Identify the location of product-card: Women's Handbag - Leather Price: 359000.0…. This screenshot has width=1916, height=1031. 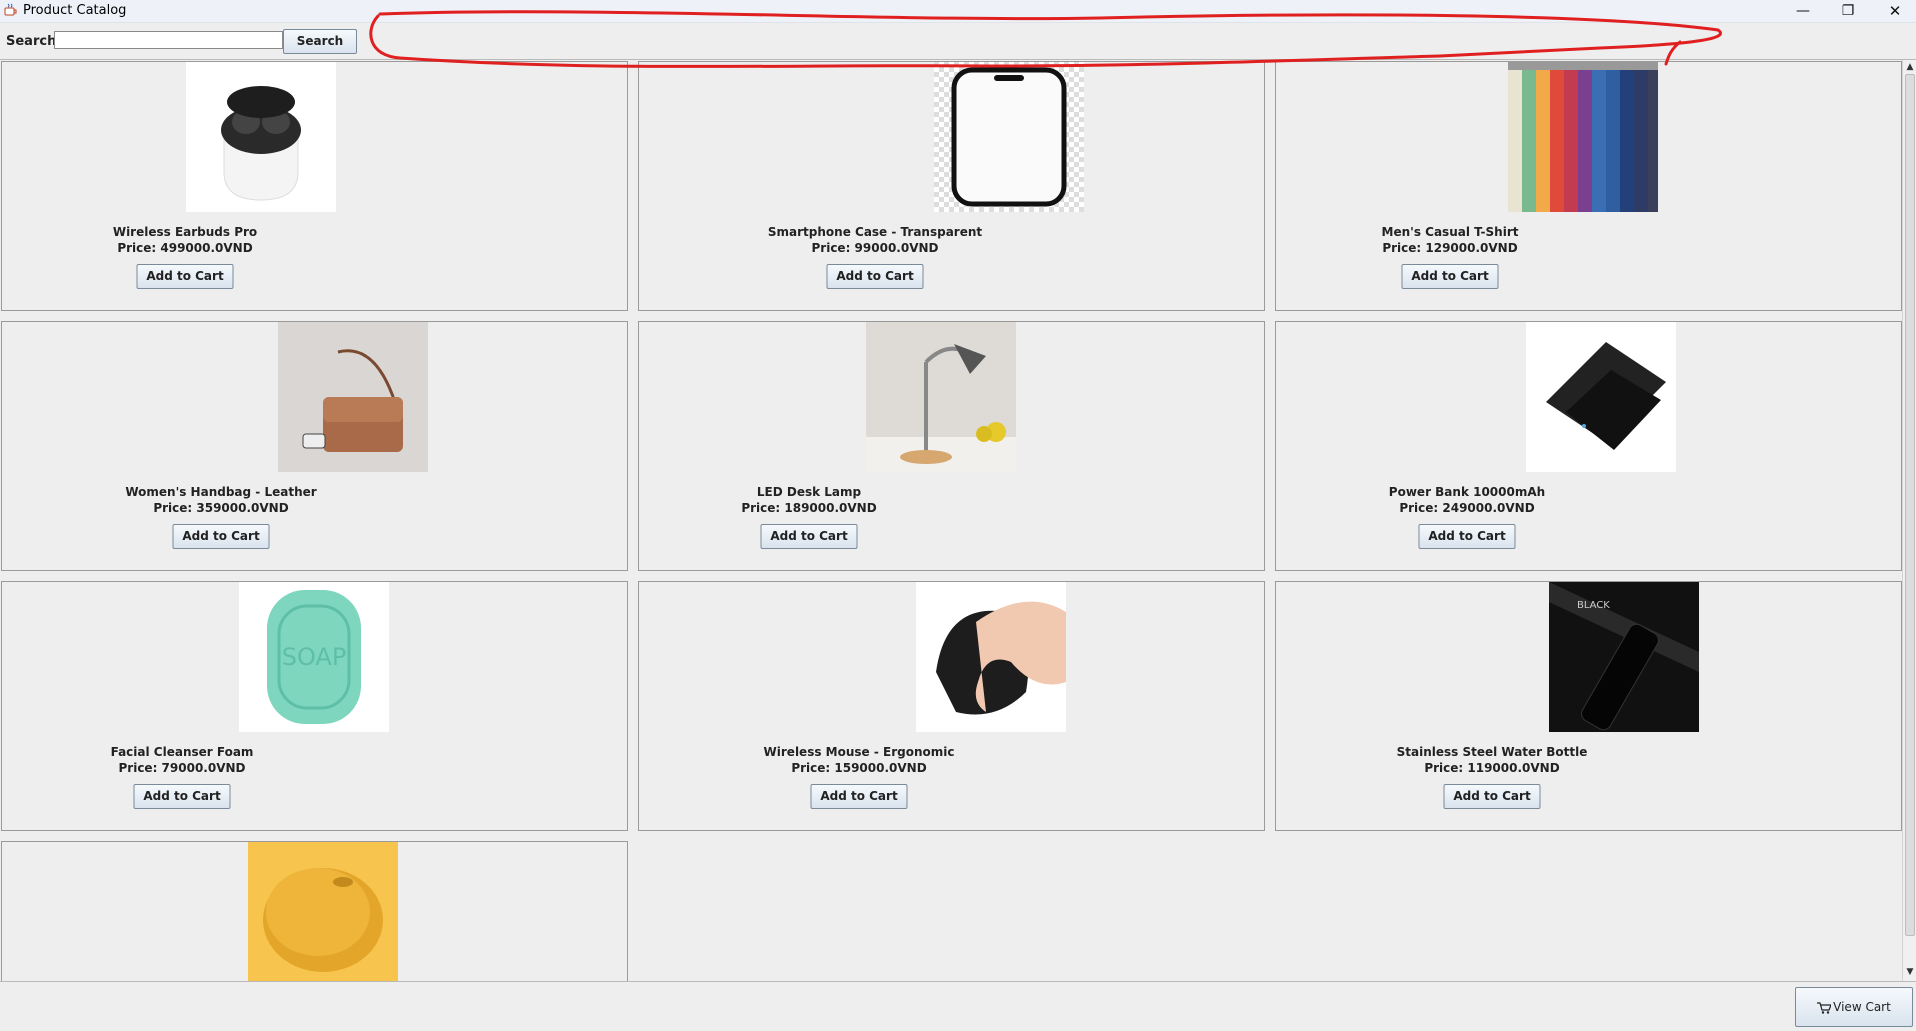
(314, 446).